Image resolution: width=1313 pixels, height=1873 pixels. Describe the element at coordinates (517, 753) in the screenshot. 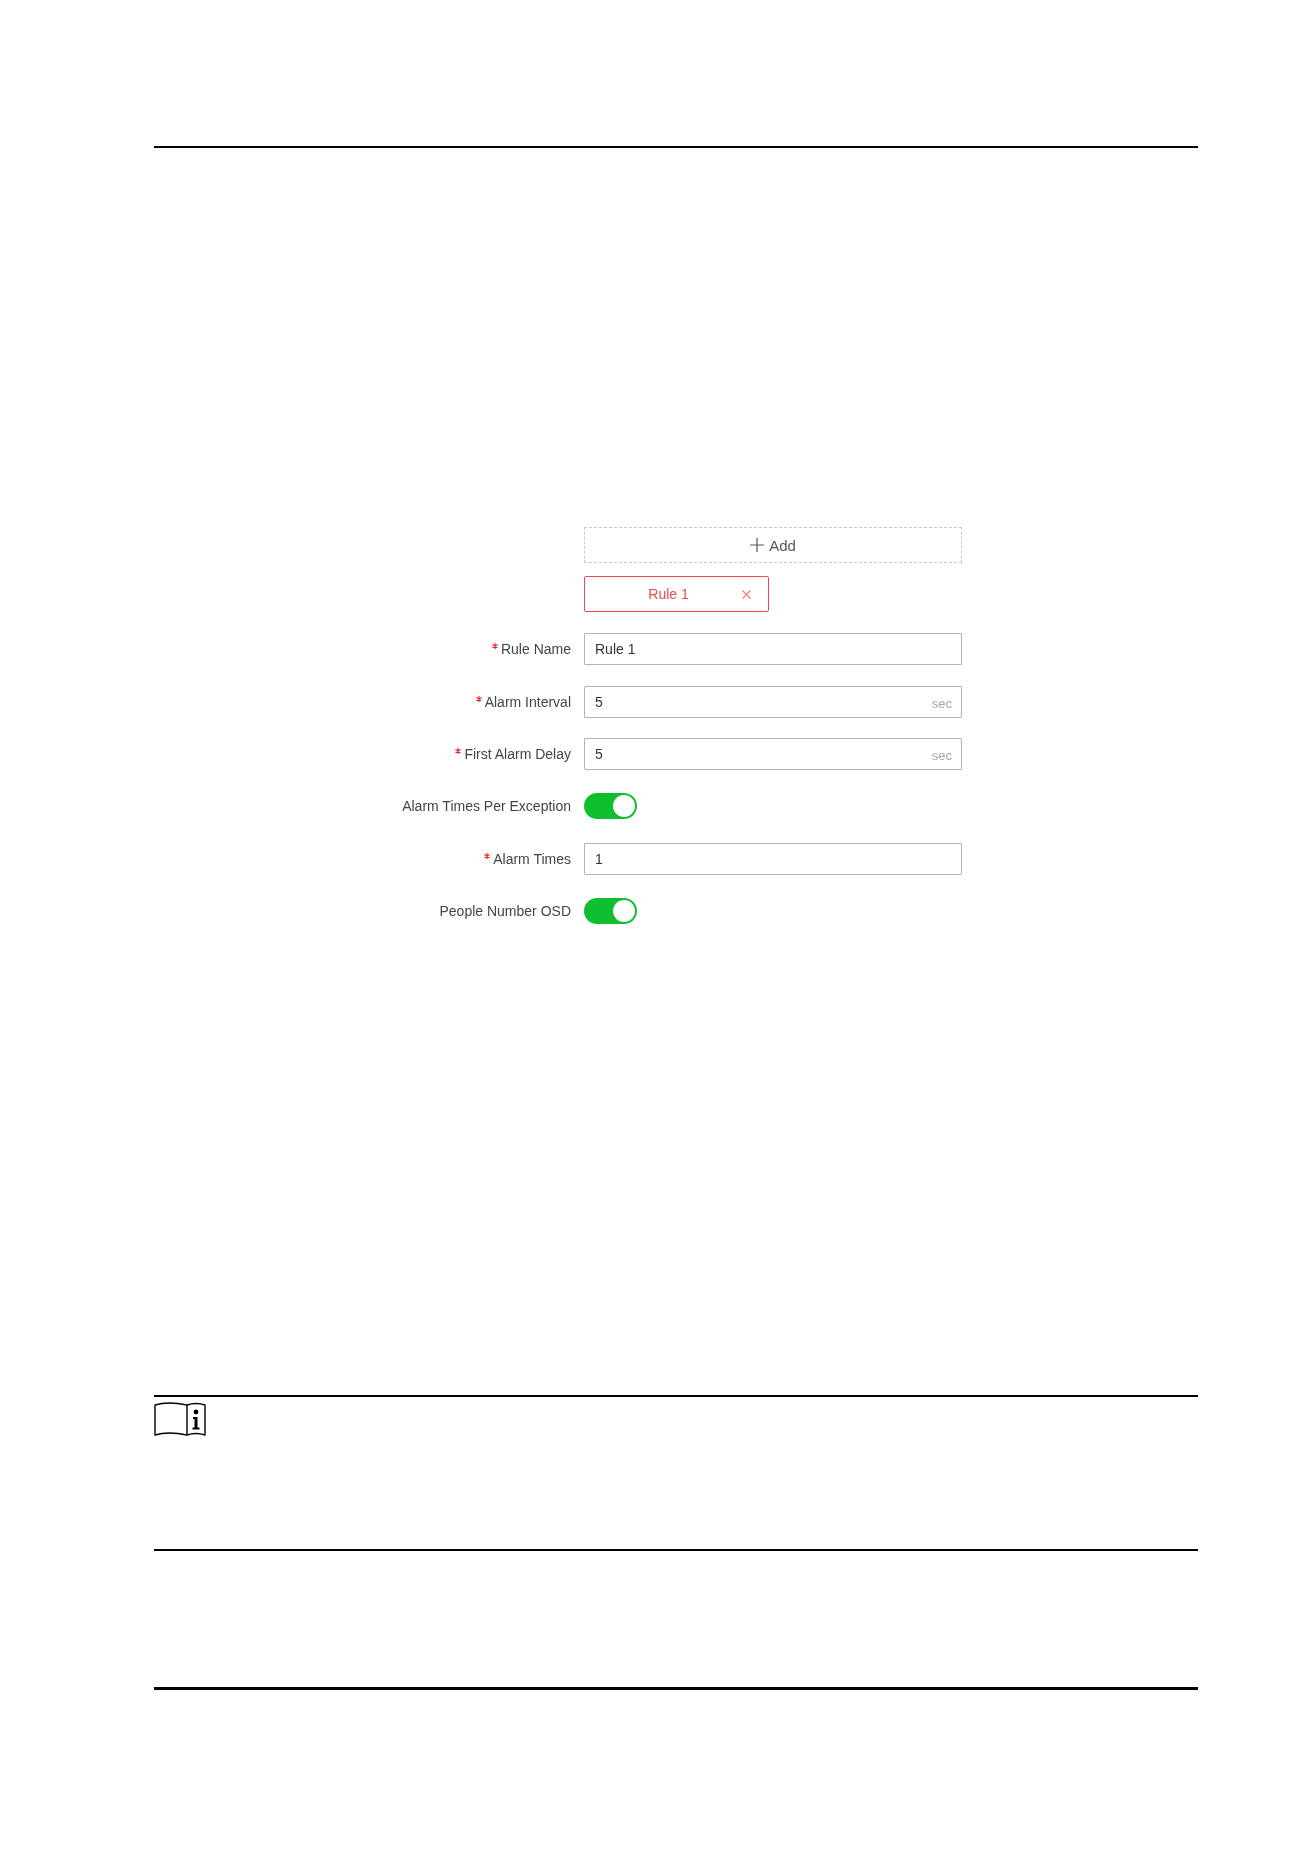

I see `field-label: First Alarm Delay` at that location.